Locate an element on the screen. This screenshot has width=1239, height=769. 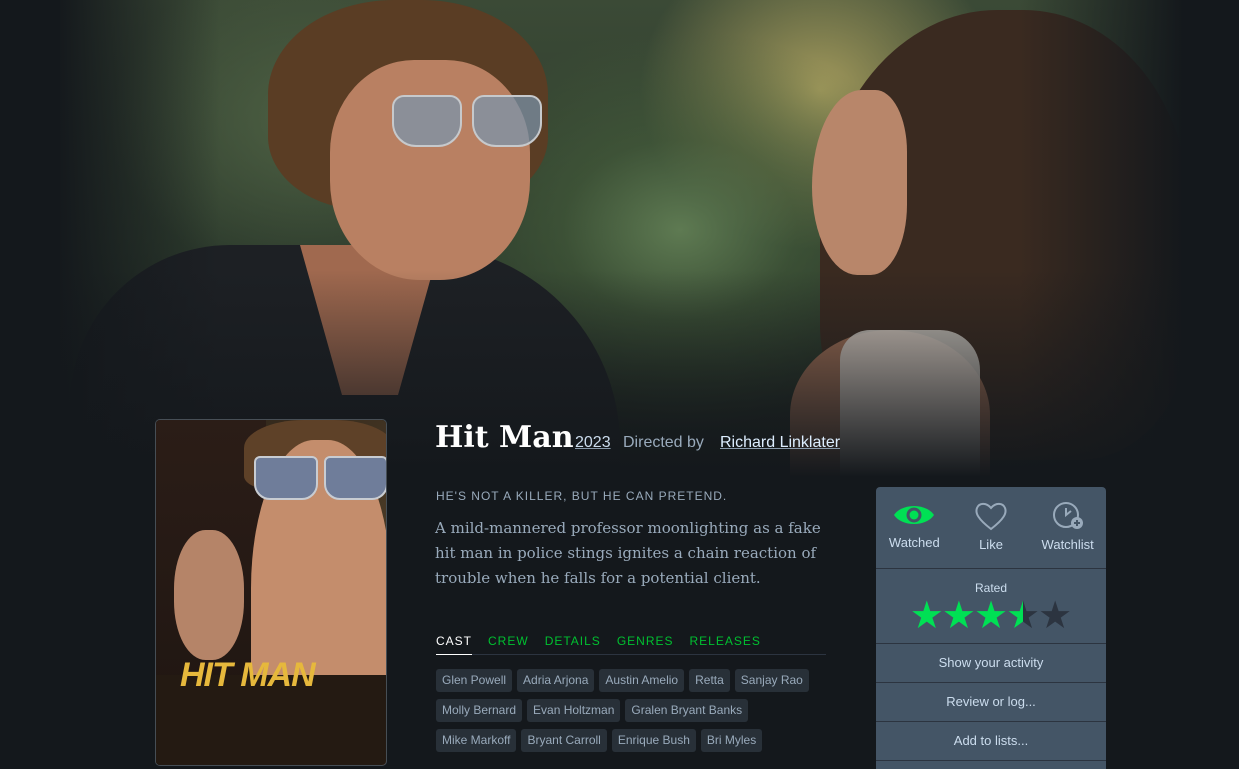
poster-title: HIT MAN is located at coordinates (248, 675).